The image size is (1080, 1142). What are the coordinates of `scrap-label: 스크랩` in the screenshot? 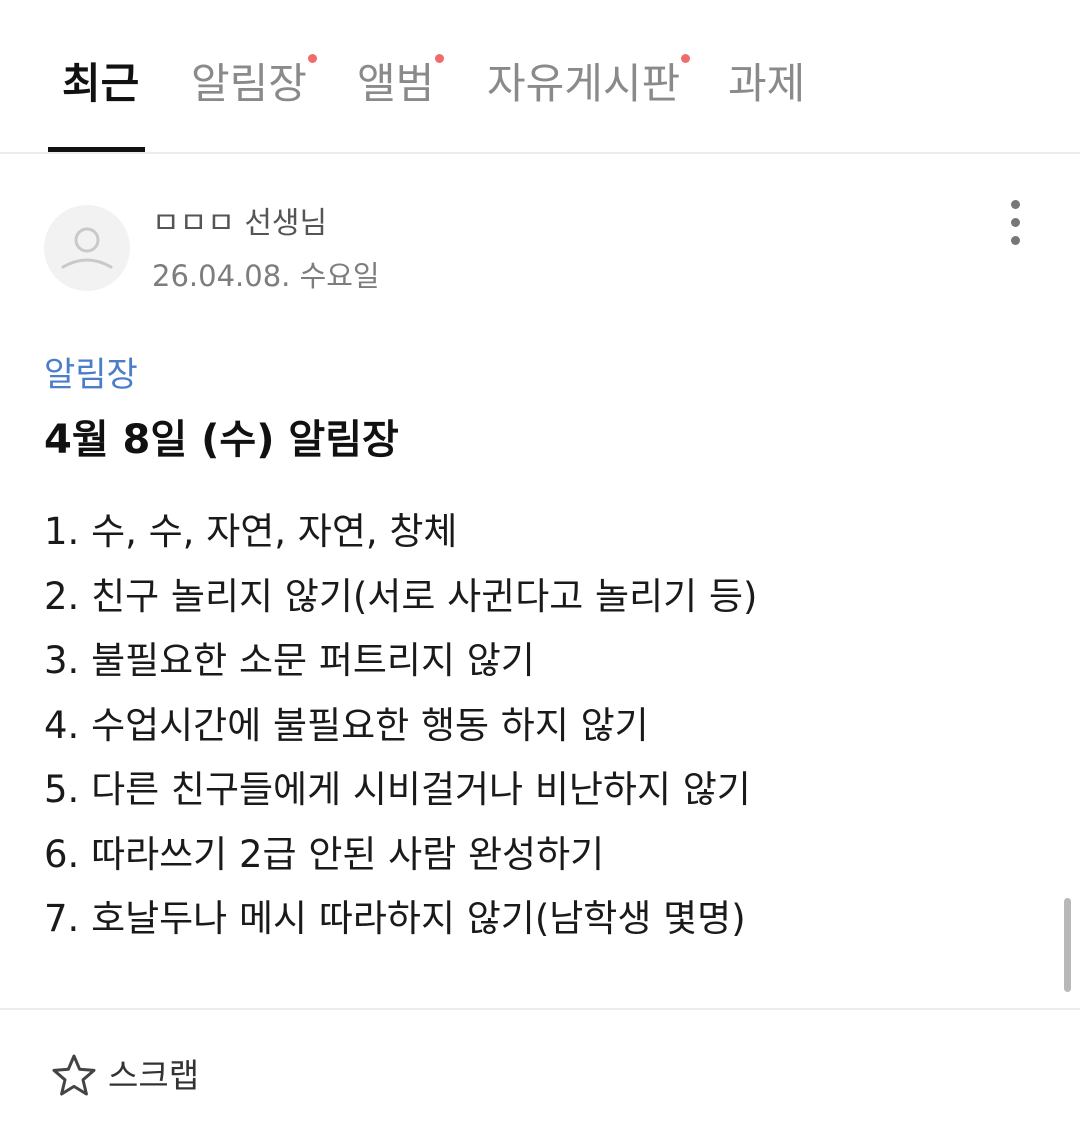 It's located at (154, 1075).